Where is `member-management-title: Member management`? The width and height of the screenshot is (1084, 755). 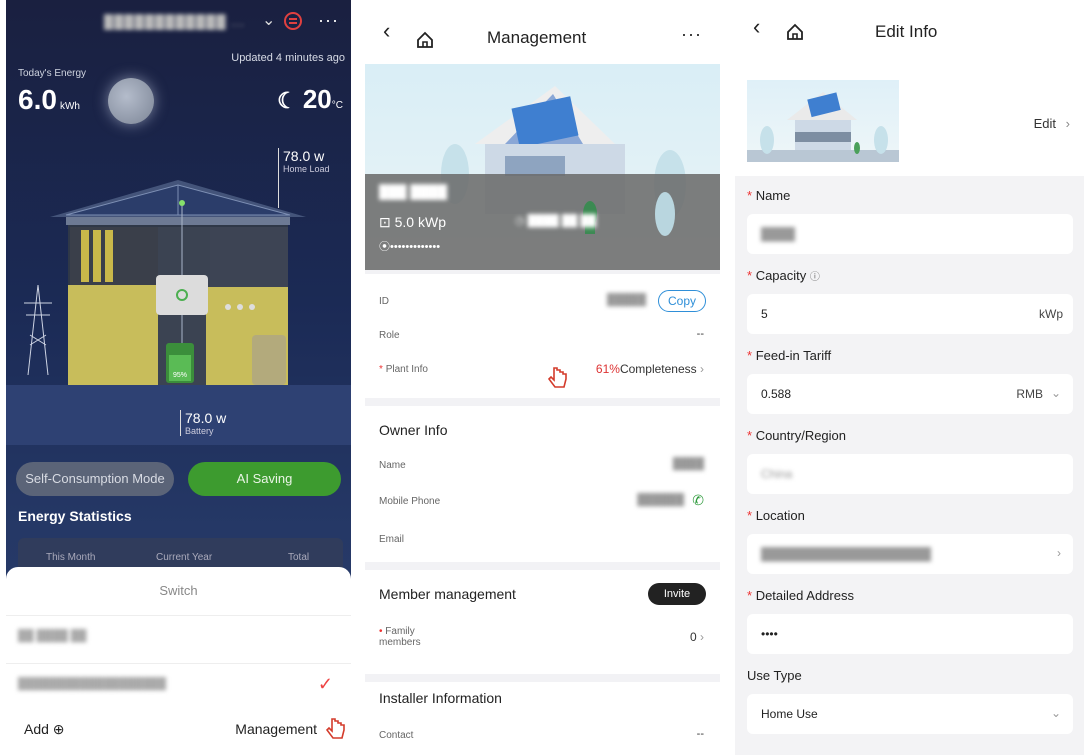 member-management-title: Member management is located at coordinates (447, 594).